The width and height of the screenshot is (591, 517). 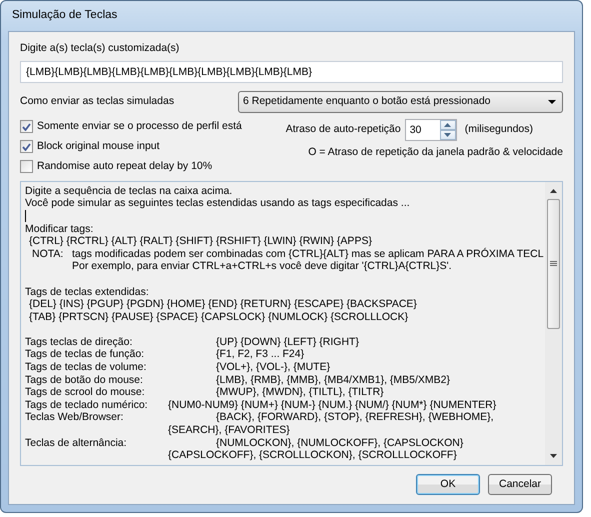 I want to click on send-mode-dropdown: 6 Repetidamente enquanto o botão está pressionado, so click(x=400, y=101).